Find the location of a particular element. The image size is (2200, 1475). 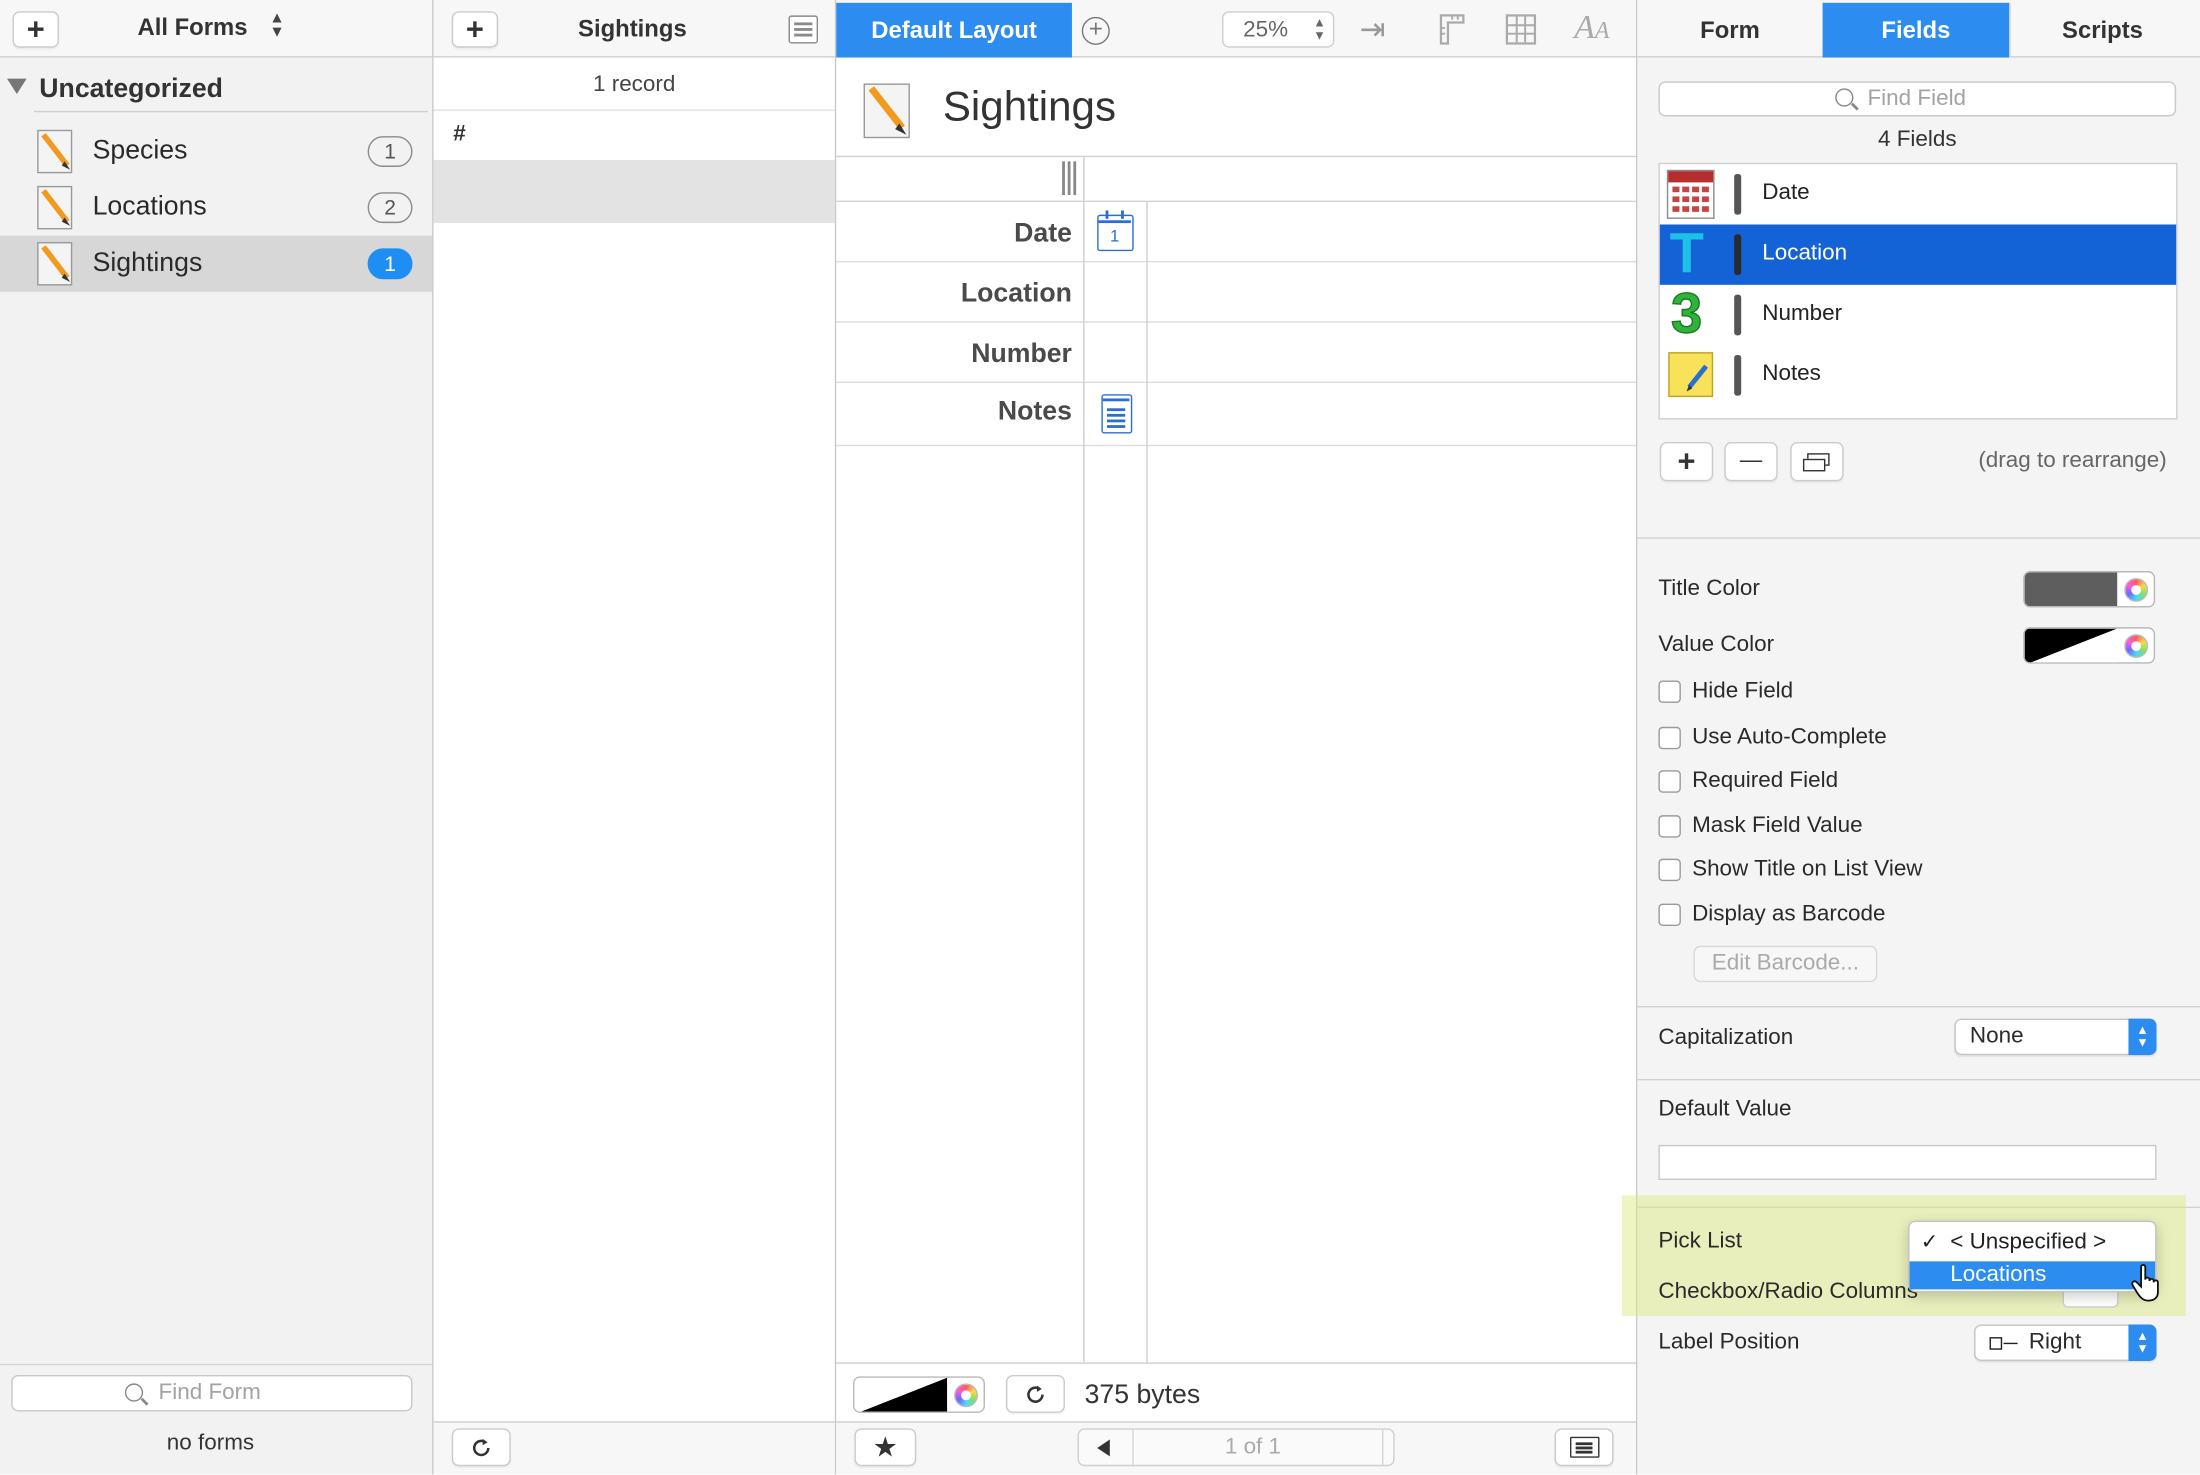

add-layout-icon: + is located at coordinates (1095, 31).